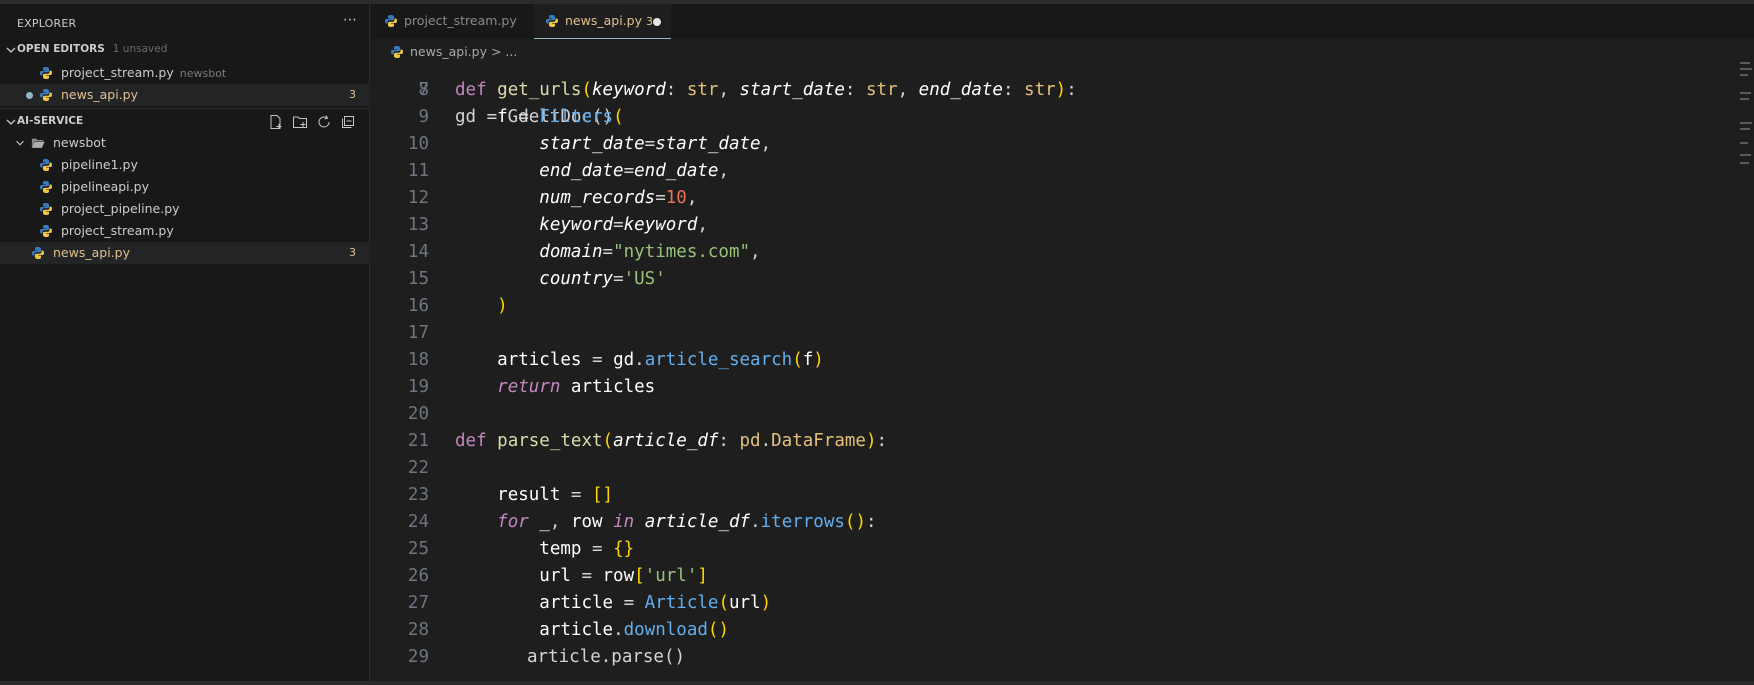 The image size is (1754, 685). I want to click on code-text: url = row['url'], so click(623, 576).